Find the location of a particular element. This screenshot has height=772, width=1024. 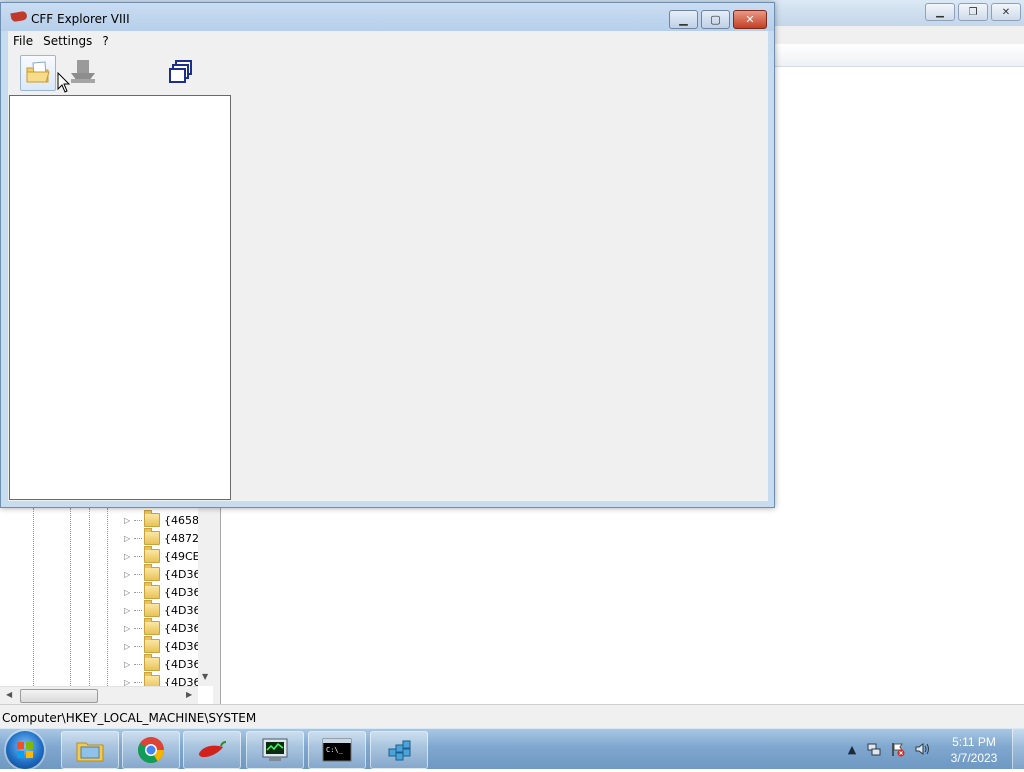

maximize-button: ▢ is located at coordinates (715, 19).